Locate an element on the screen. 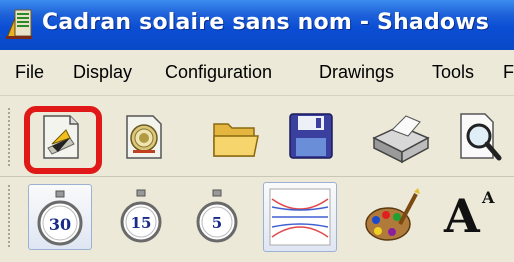 This screenshot has width=514, height=262. stopwatch-icon: 15 is located at coordinates (141, 216).